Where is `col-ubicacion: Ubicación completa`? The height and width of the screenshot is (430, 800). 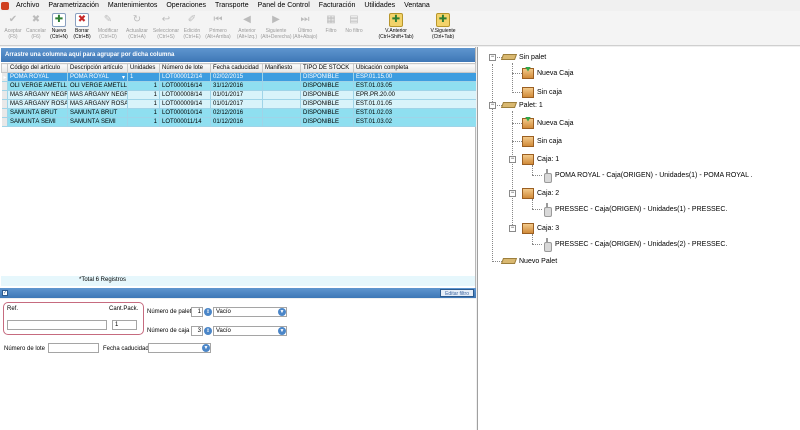 col-ubicacion: Ubicación completa is located at coordinates (414, 68).